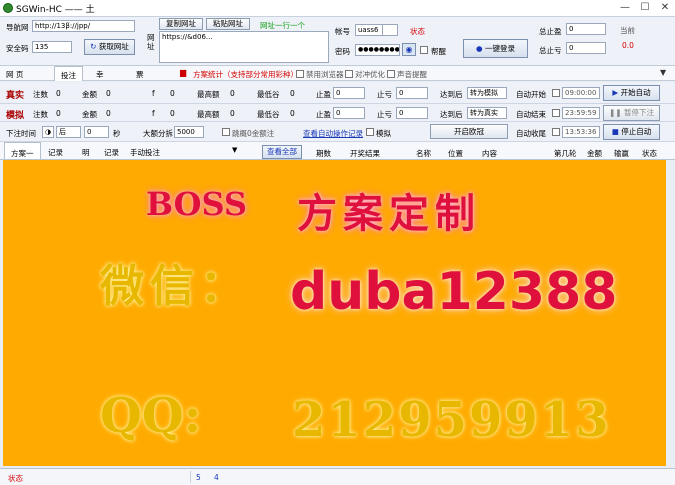 The height and width of the screenshot is (485, 675). What do you see at coordinates (181, 24) in the screenshot?
I see `copy-url-button: 复制网址` at bounding box center [181, 24].